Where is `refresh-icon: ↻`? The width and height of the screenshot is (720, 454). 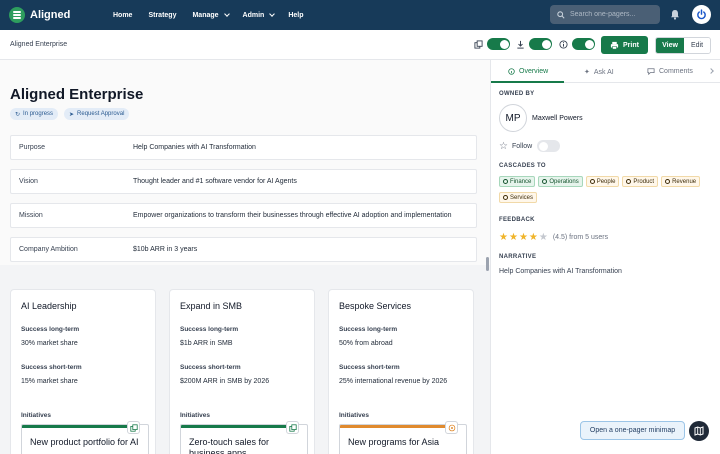 refresh-icon: ↻ is located at coordinates (18, 114).